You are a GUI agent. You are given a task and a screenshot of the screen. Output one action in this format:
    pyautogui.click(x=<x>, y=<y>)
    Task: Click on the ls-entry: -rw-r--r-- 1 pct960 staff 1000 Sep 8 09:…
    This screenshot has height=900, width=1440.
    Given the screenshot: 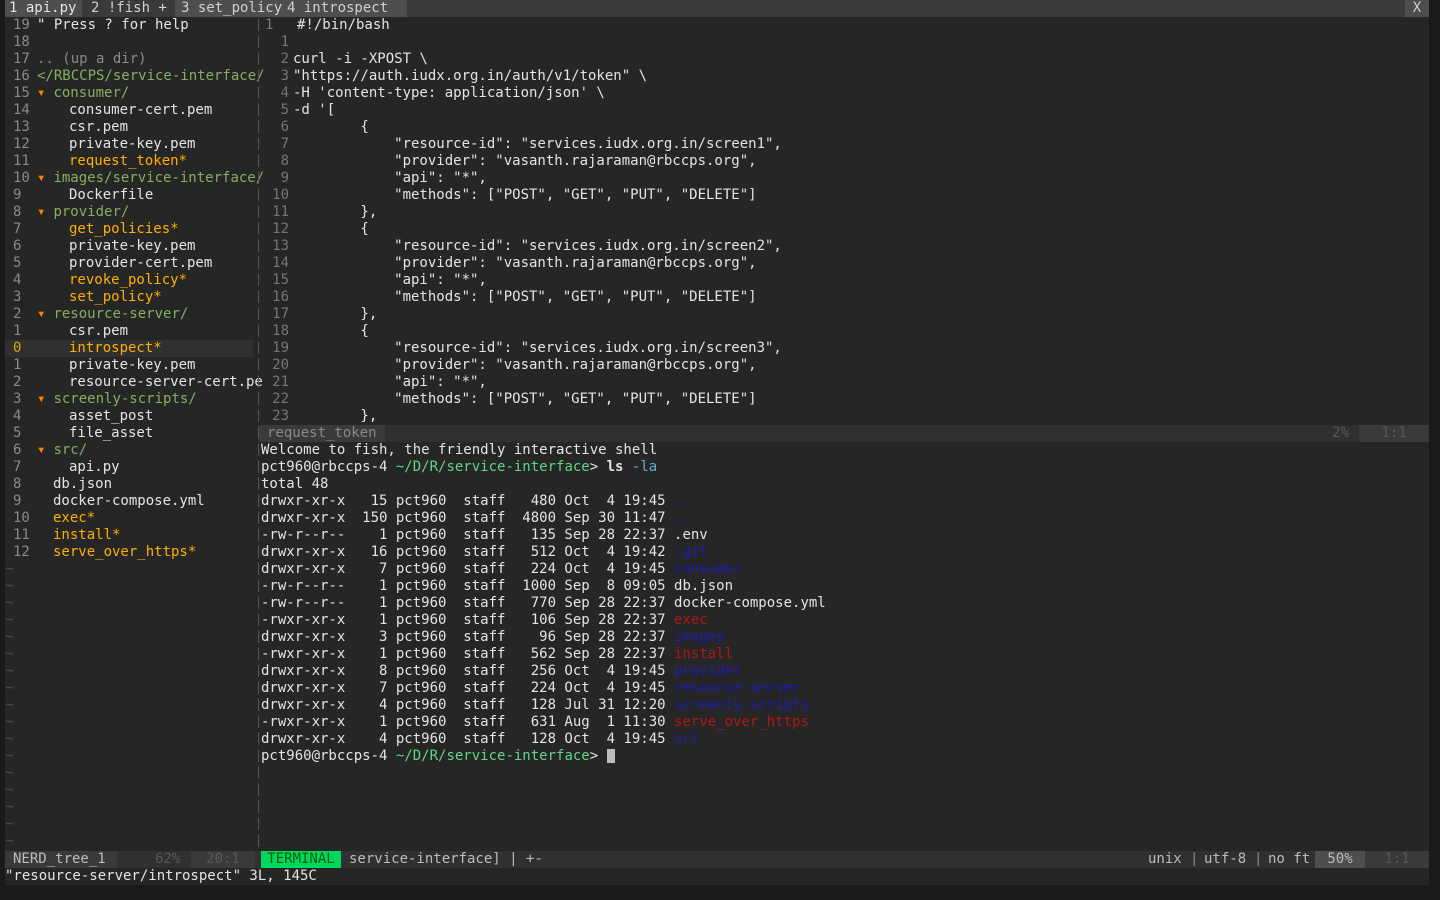 What is the action you would take?
    pyautogui.click(x=497, y=586)
    